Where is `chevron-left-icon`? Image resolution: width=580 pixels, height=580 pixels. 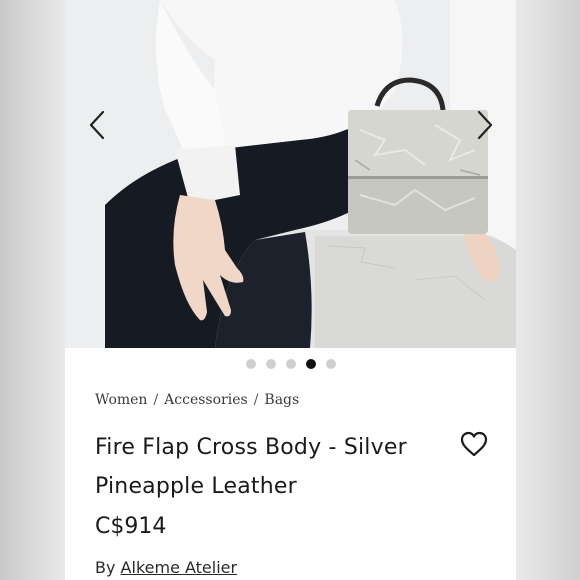
chevron-left-icon is located at coordinates (97, 125).